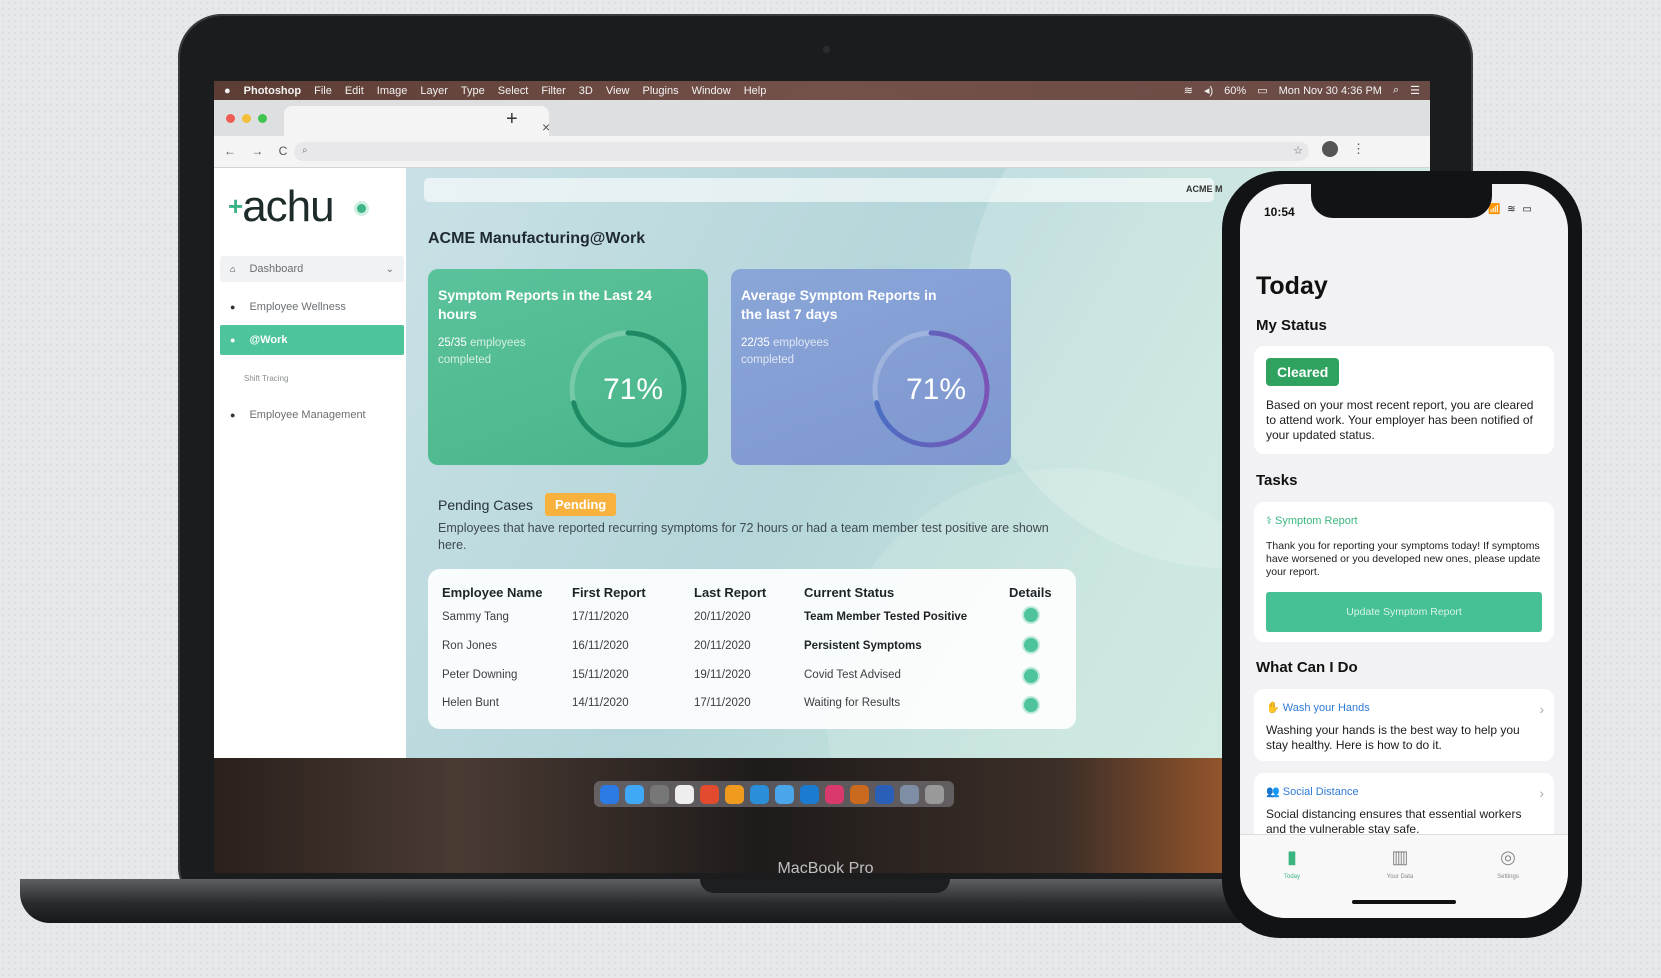  I want to click on cell-status: Waiting for Results, so click(852, 703).